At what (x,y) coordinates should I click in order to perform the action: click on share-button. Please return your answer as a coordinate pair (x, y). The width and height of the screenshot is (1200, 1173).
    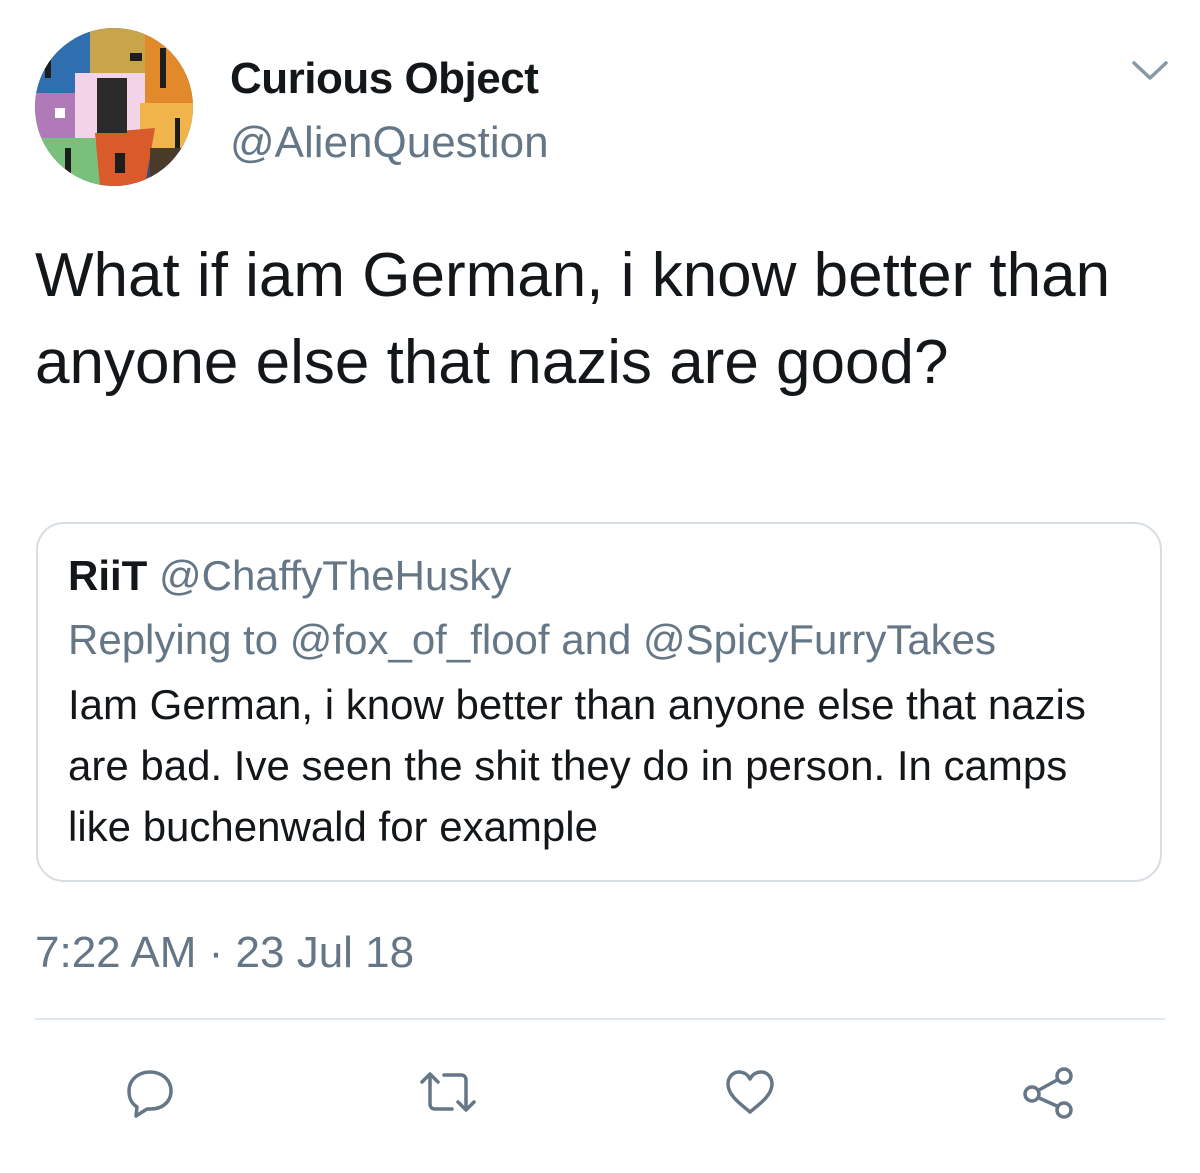
    Looking at the image, I should click on (1048, 1092).